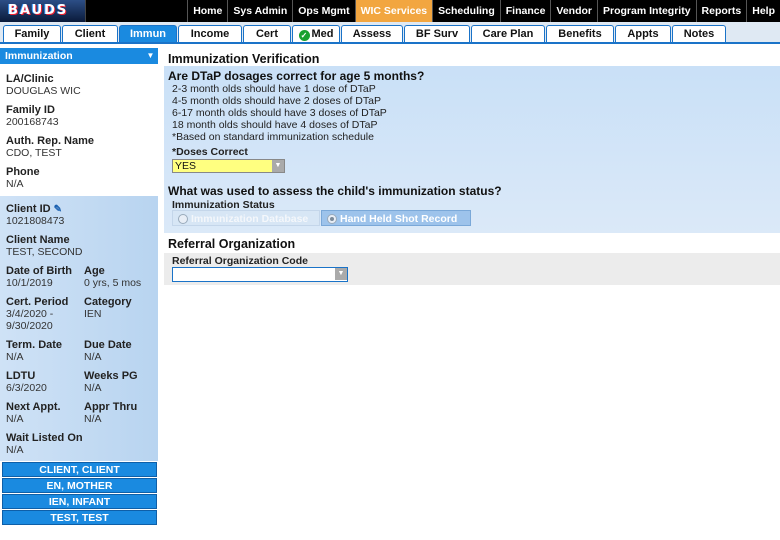  Describe the element at coordinates (437, 33) in the screenshot. I see `tab-bf-surv: BF Surv` at that location.